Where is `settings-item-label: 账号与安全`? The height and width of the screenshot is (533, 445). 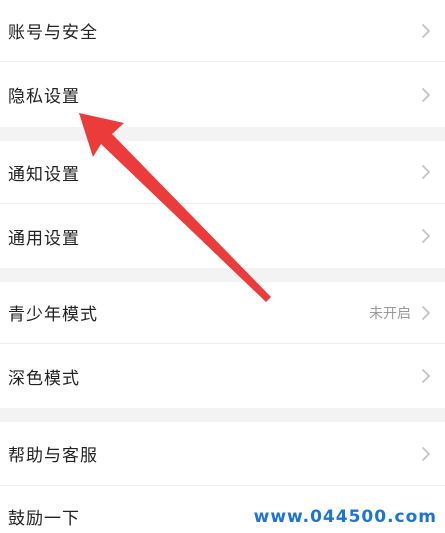
settings-item-label: 账号与安全 is located at coordinates (53, 33).